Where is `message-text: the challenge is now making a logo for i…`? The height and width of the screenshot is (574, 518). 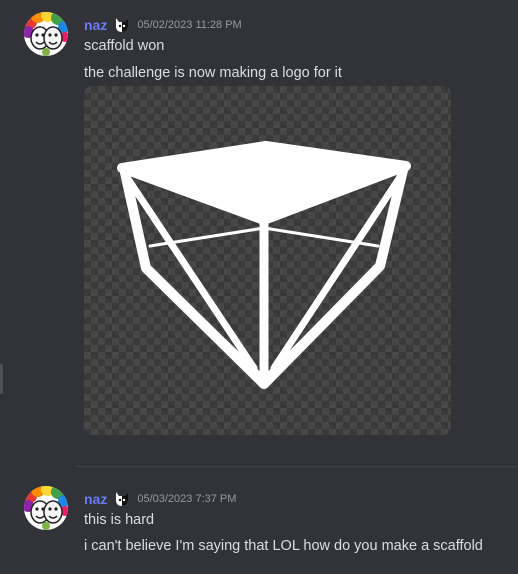 message-text: the challenge is now making a logo for i… is located at coordinates (213, 73).